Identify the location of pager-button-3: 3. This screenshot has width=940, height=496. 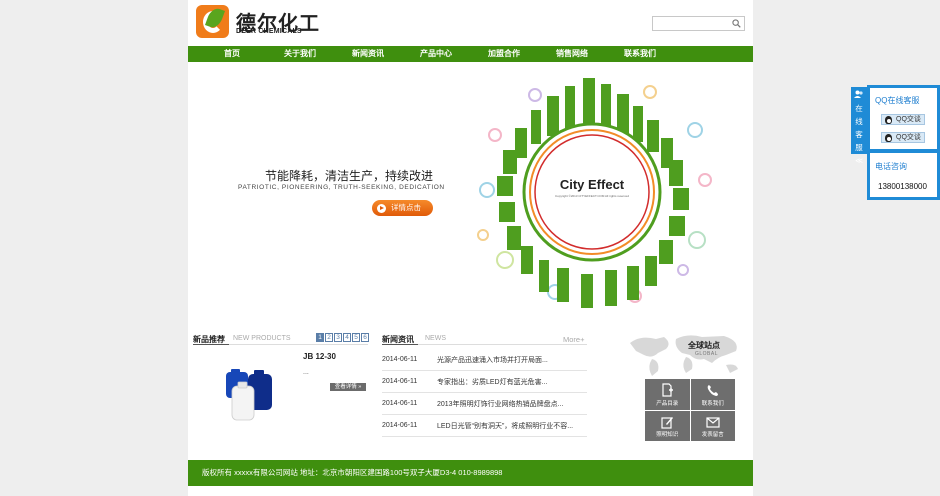
(338, 337).